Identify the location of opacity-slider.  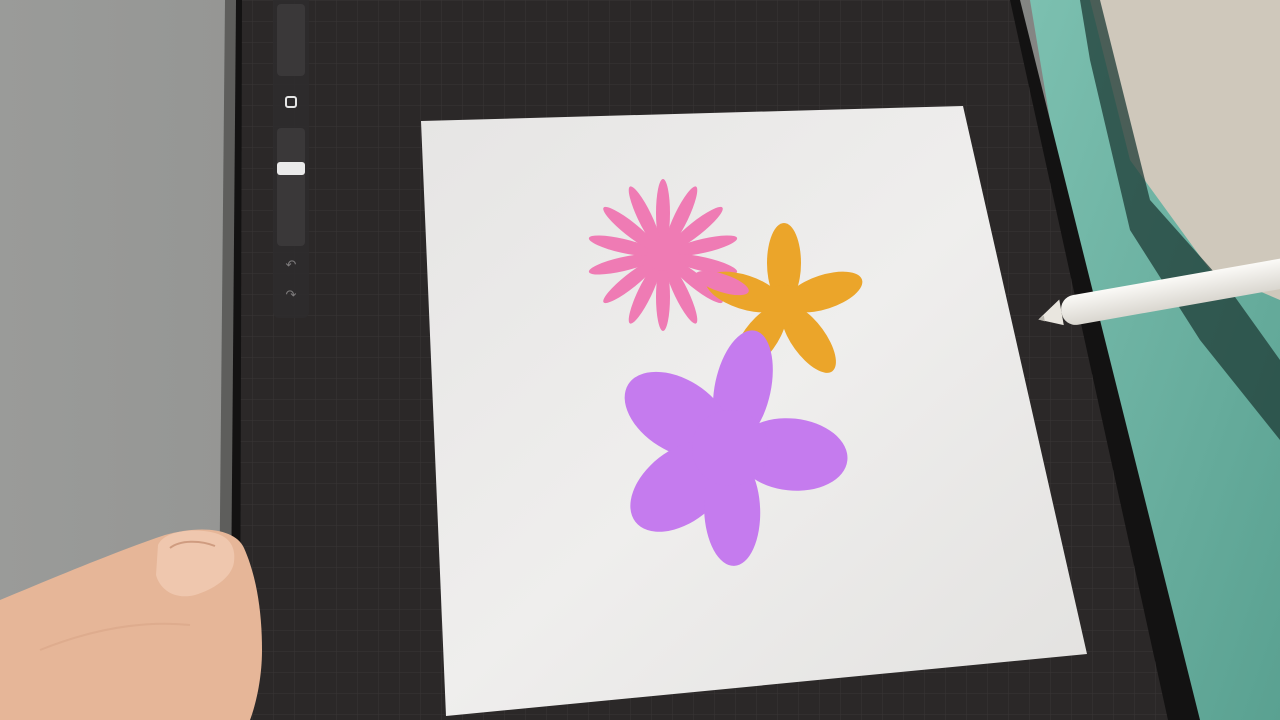
(291, 187).